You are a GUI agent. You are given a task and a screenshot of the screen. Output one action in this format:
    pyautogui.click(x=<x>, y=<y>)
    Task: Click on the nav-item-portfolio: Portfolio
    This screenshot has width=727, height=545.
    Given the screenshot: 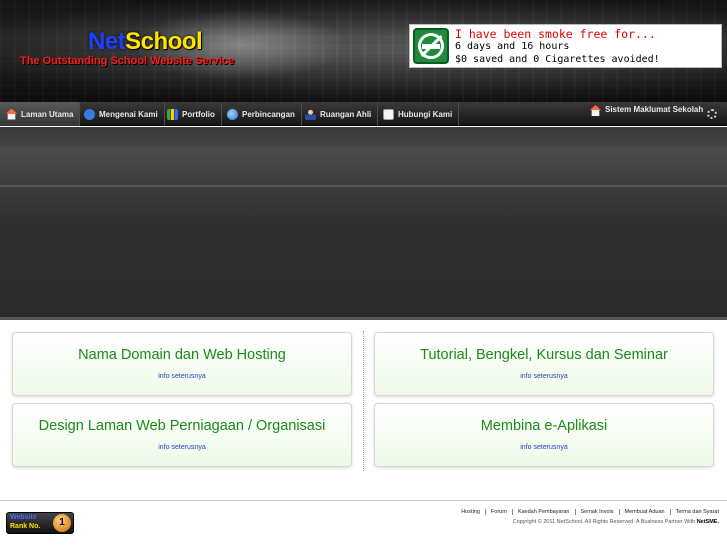 What is the action you would take?
    pyautogui.click(x=191, y=114)
    